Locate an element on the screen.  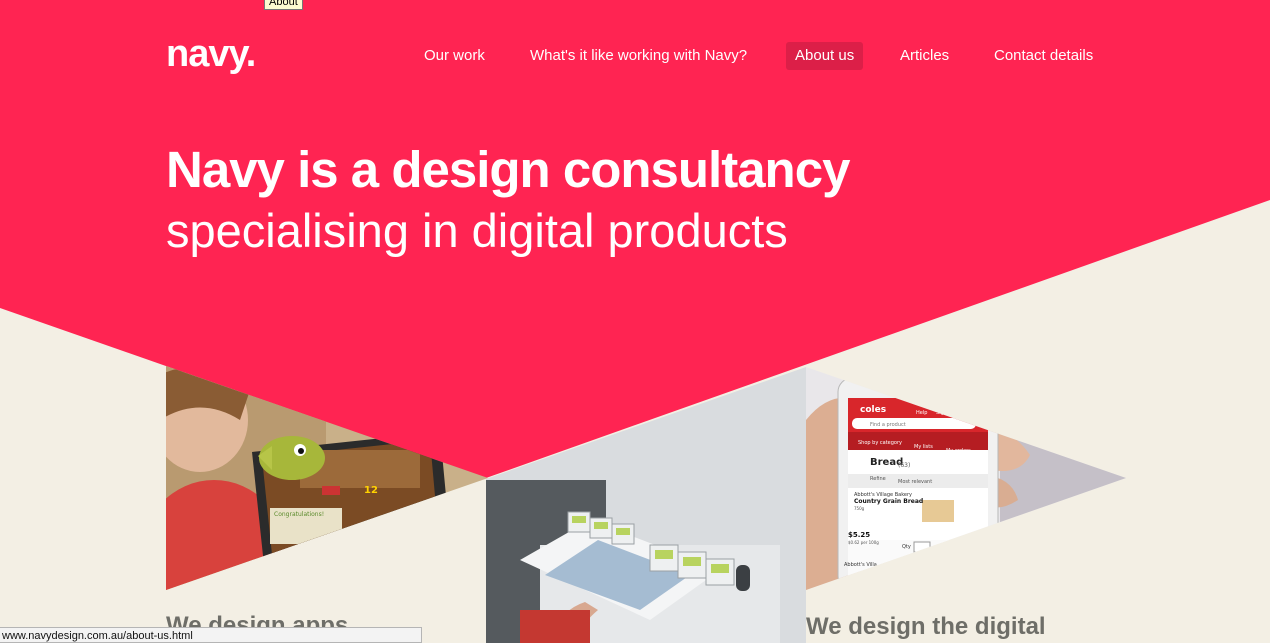
phone-product-name: Country Grain Bread is located at coordinates (888, 501).